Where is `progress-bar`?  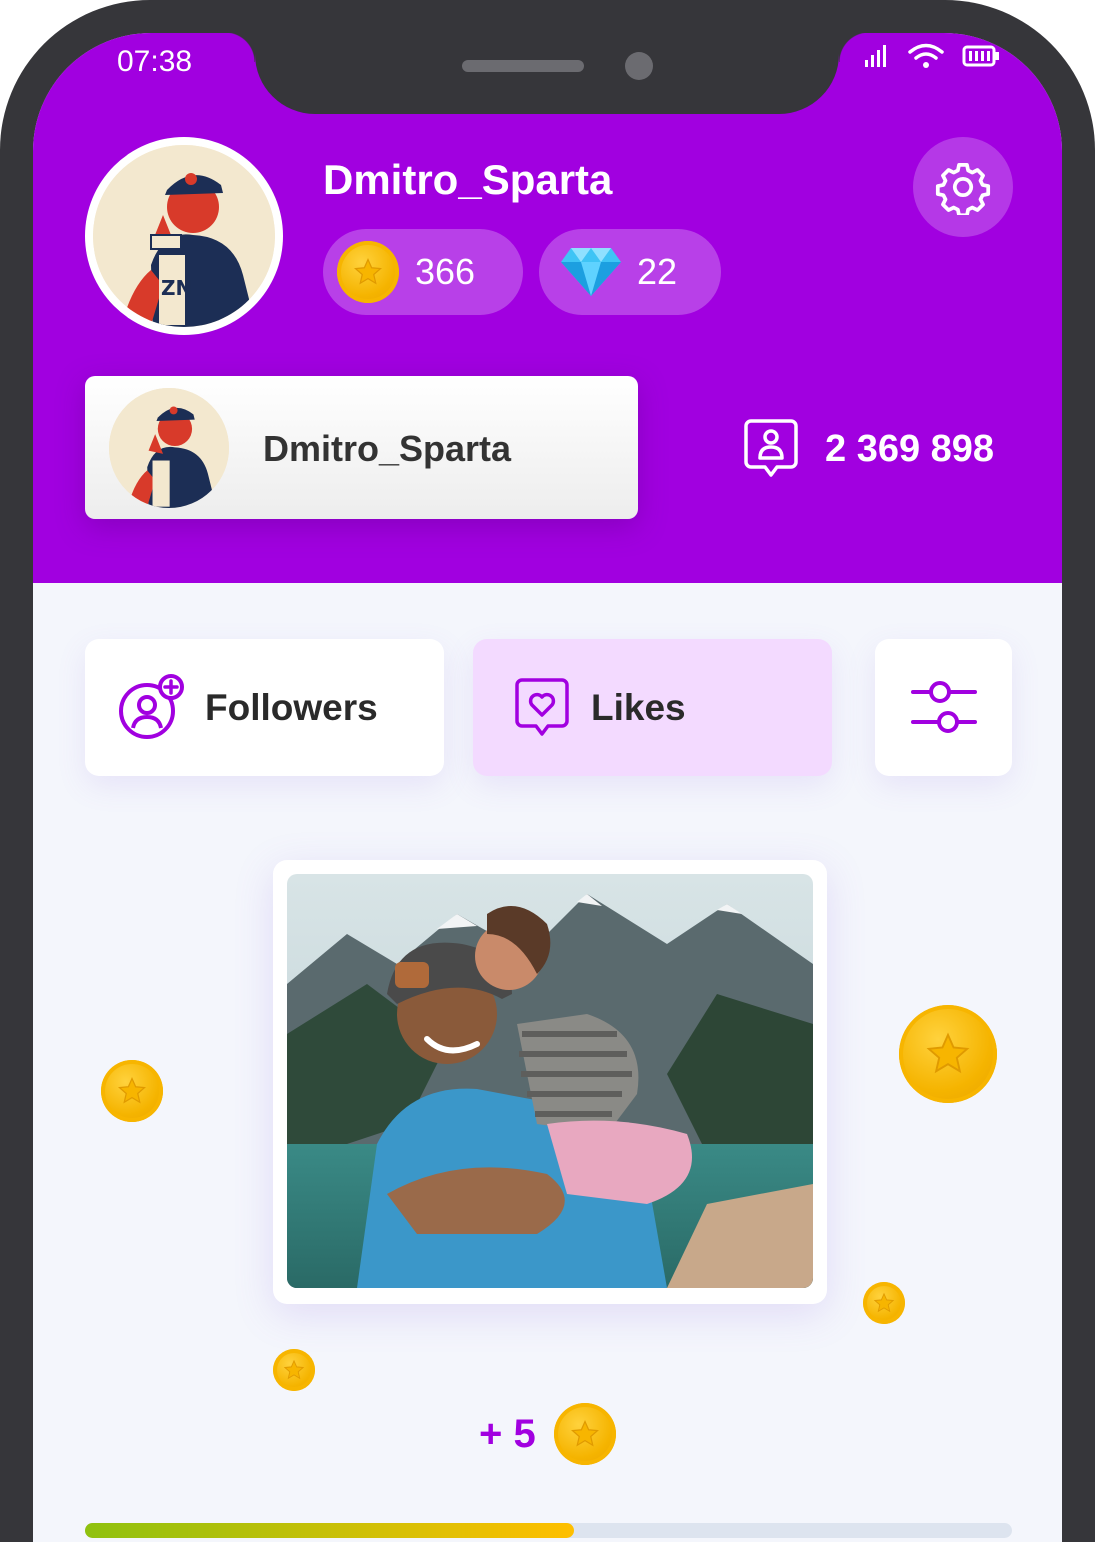 progress-bar is located at coordinates (548, 1530).